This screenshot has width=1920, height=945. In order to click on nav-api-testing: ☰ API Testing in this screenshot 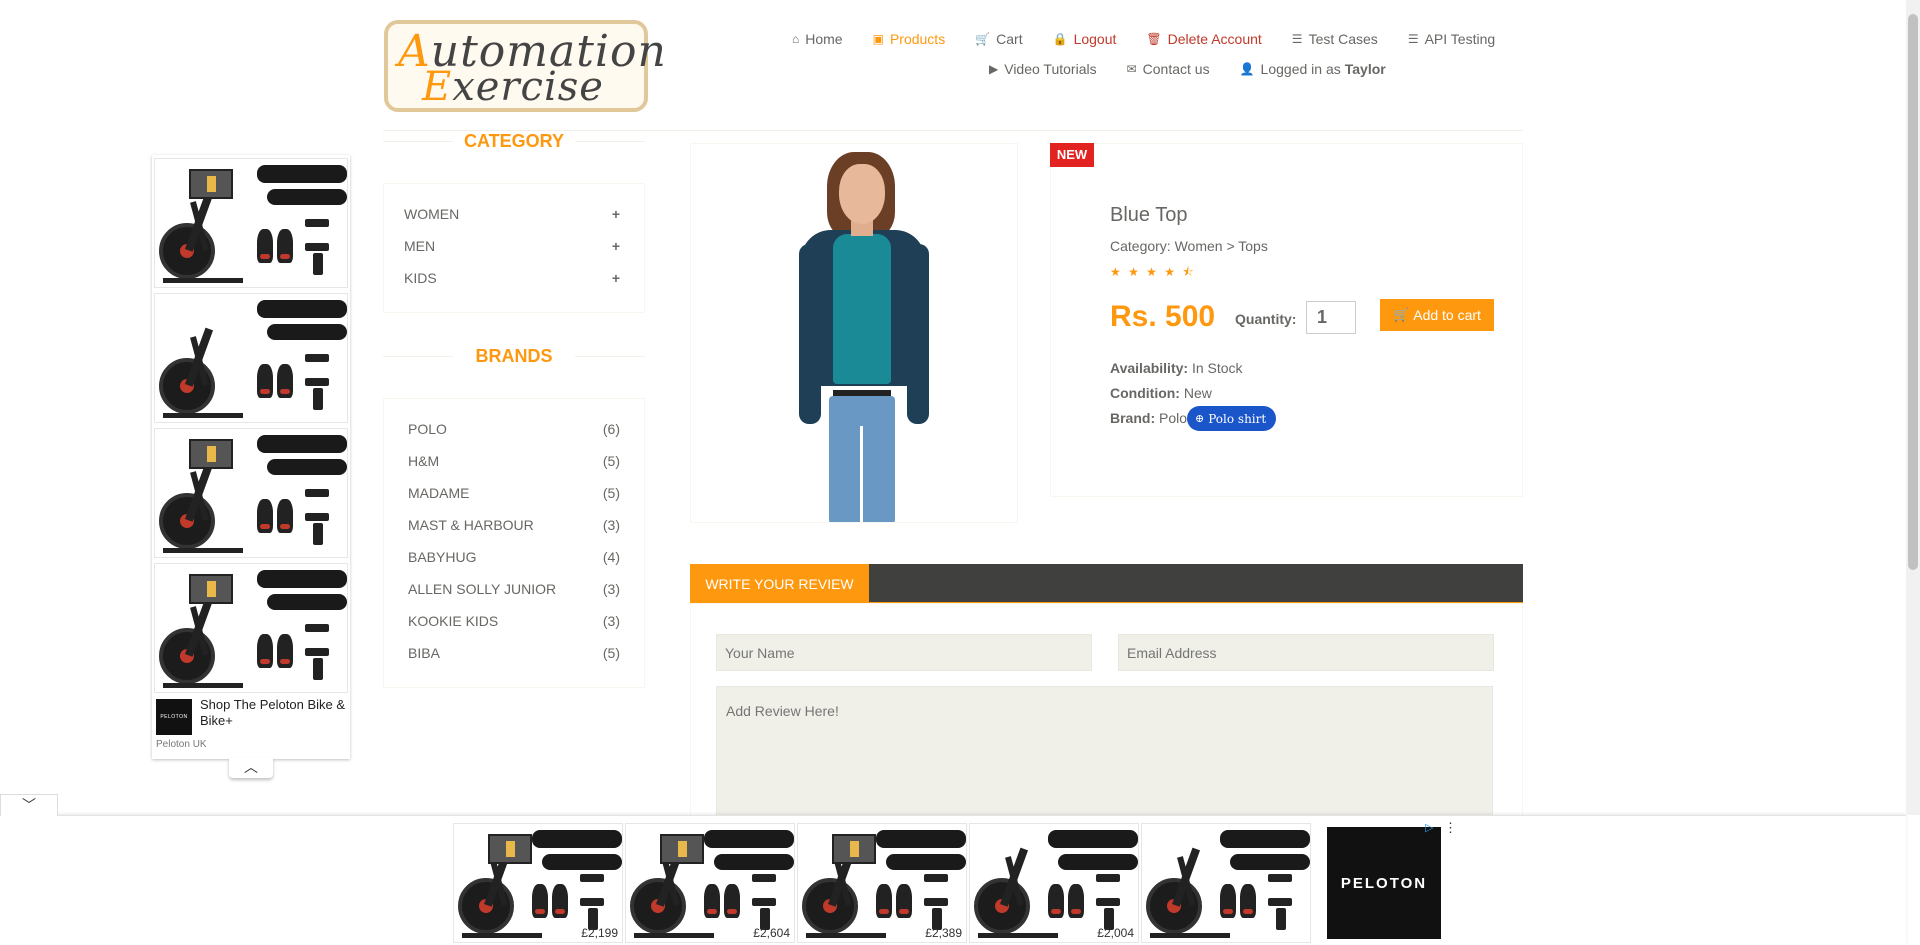, I will do `click(1451, 39)`.